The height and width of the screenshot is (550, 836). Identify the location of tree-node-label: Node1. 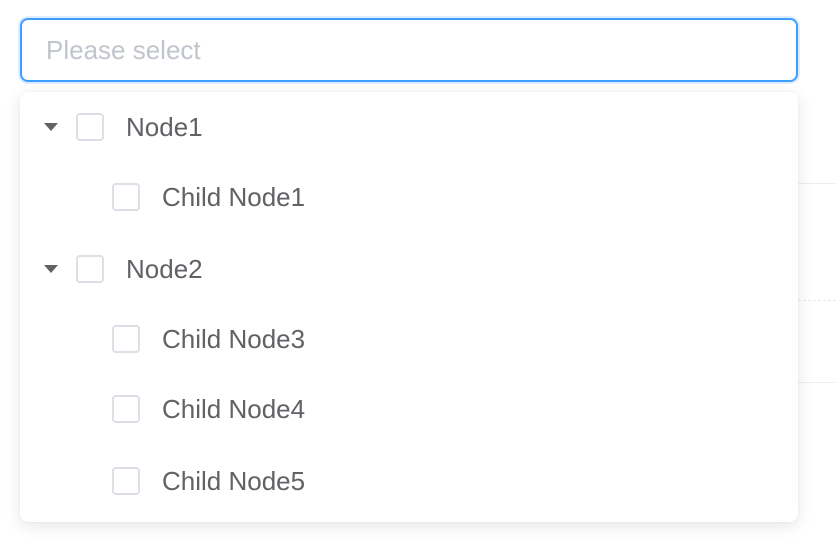
(164, 126).